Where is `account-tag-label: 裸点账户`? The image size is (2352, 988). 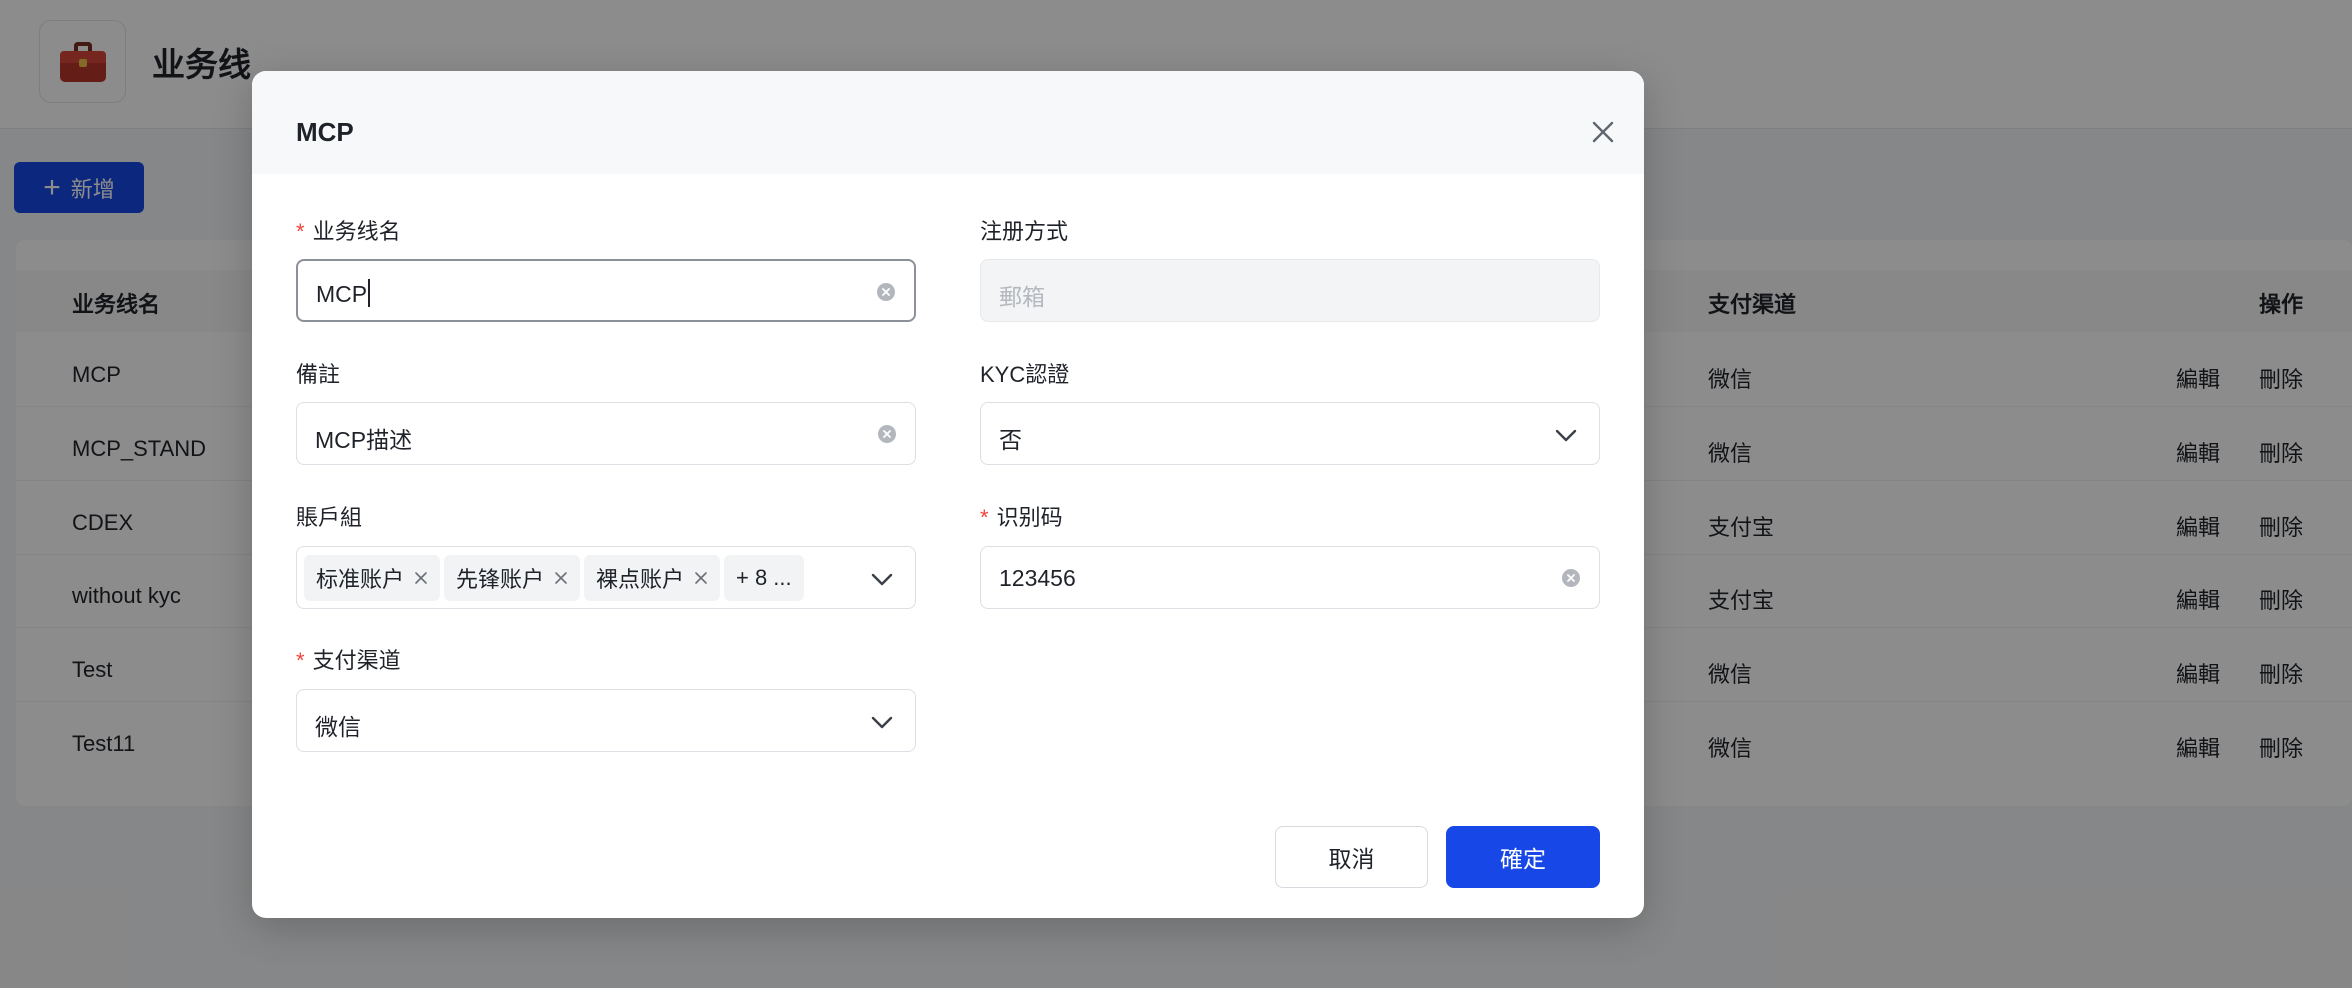 account-tag-label: 裸点账户 is located at coordinates (640, 579).